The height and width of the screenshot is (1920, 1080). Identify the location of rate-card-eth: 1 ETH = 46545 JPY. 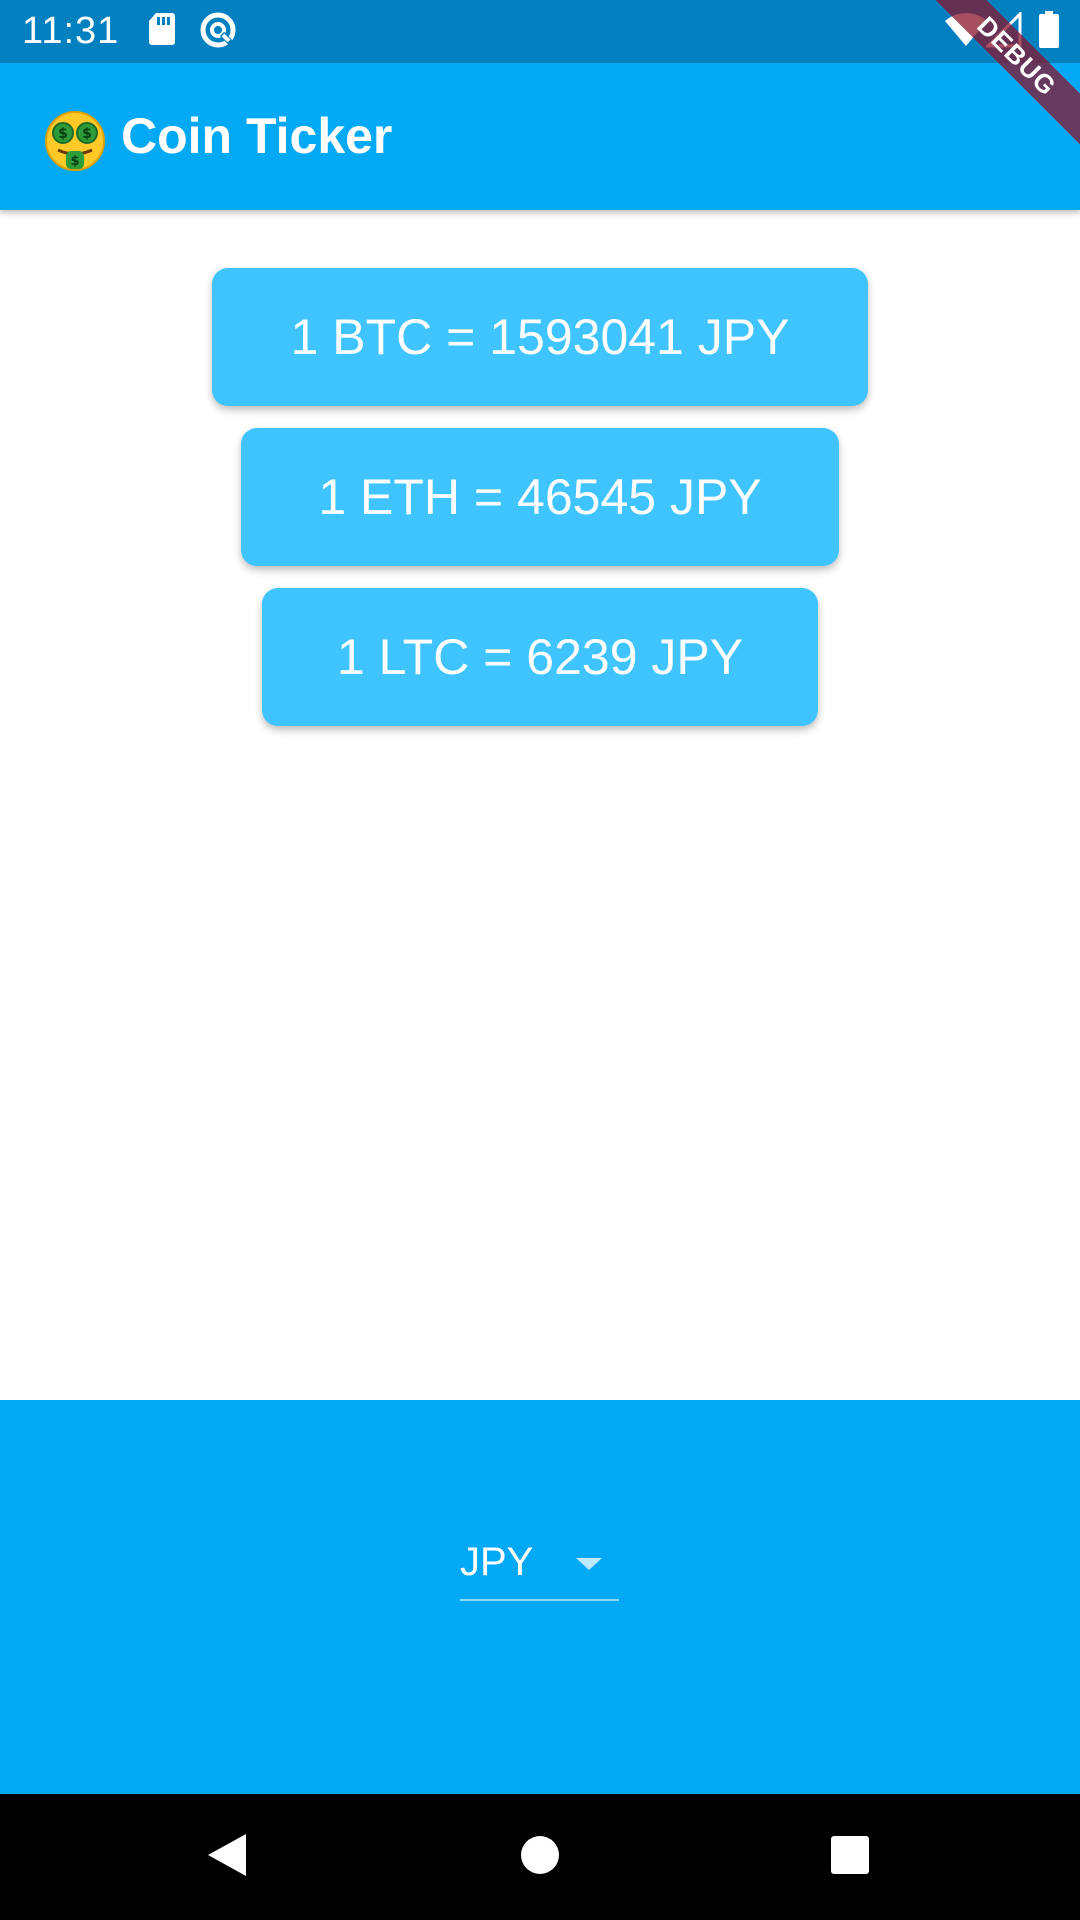
(540, 497).